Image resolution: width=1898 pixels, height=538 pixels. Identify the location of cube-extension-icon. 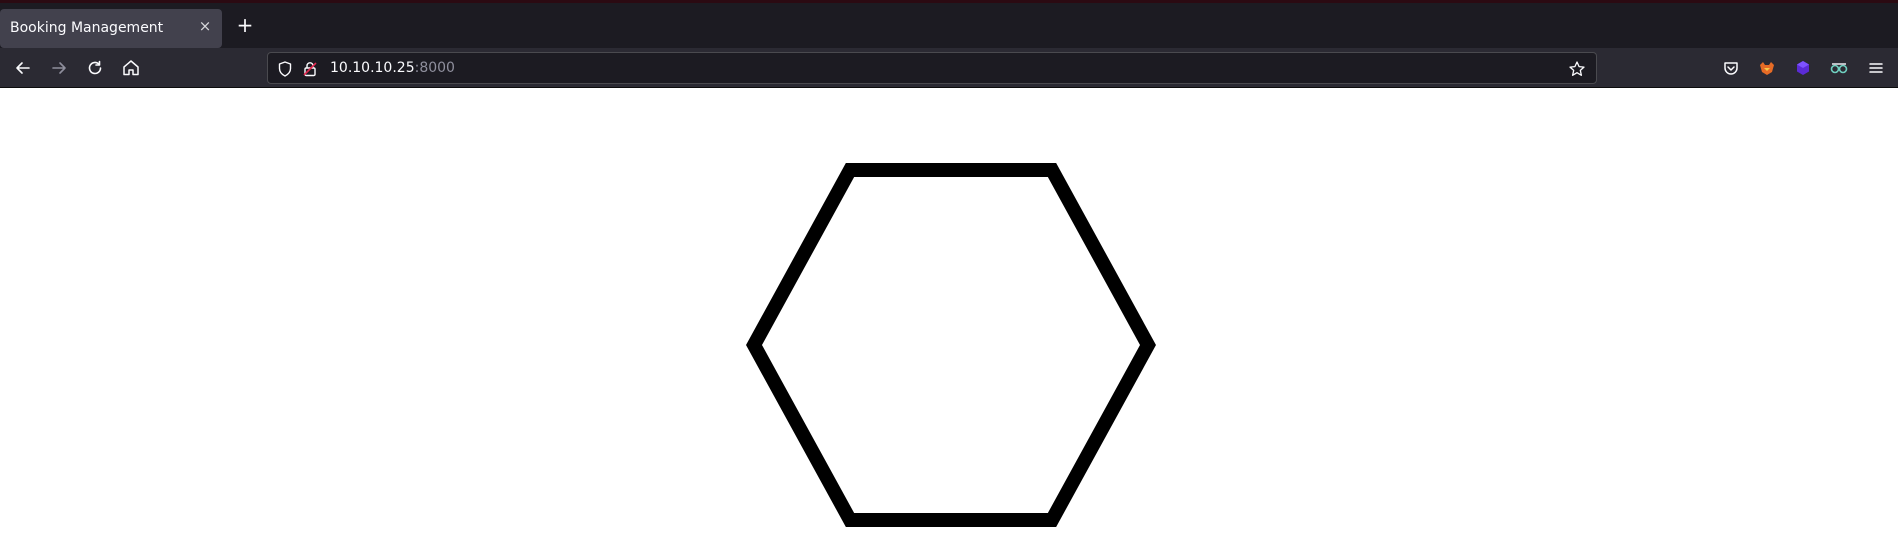
(1803, 68).